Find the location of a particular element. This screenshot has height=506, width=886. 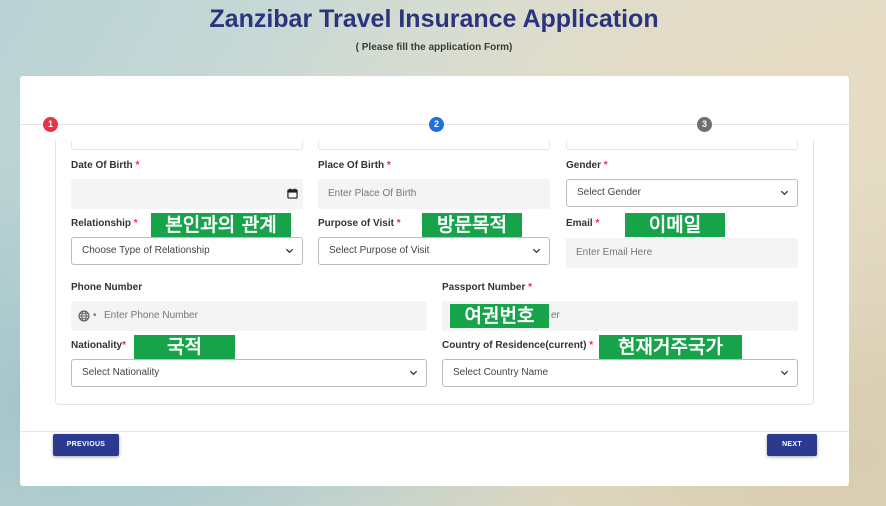

nationality-label-text: Nationality is located at coordinates (97, 345).